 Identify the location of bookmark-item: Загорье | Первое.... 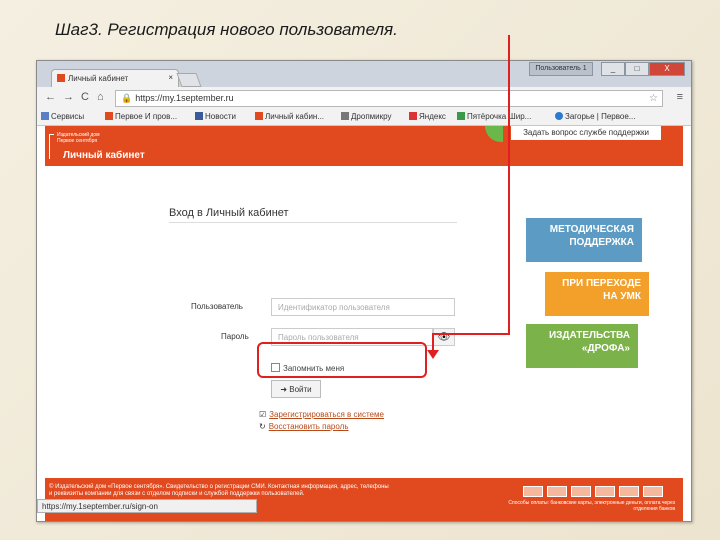
(595, 116).